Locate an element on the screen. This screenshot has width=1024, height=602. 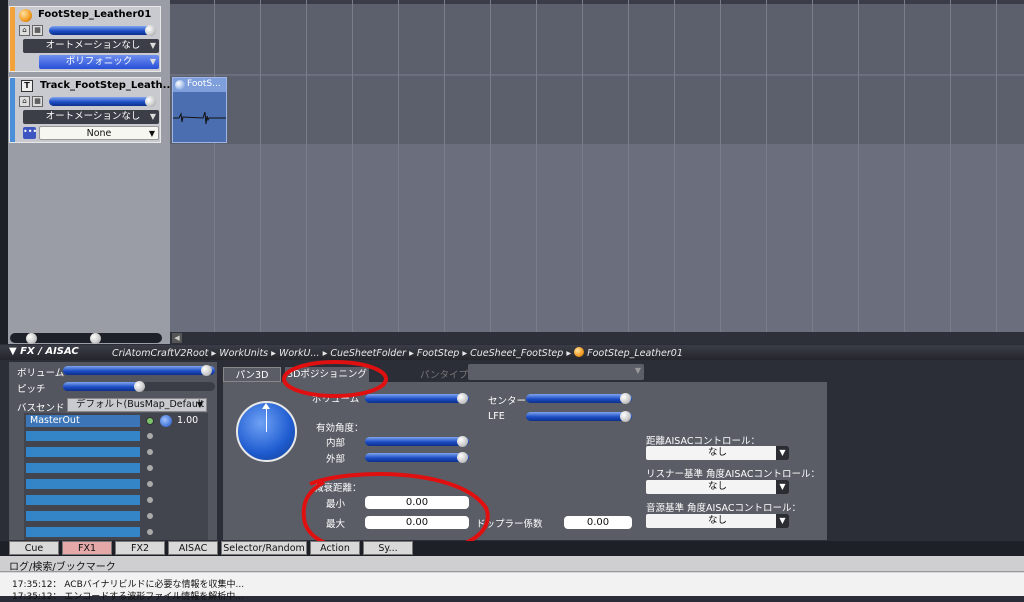
timeline-ruler is located at coordinates (597, 2).